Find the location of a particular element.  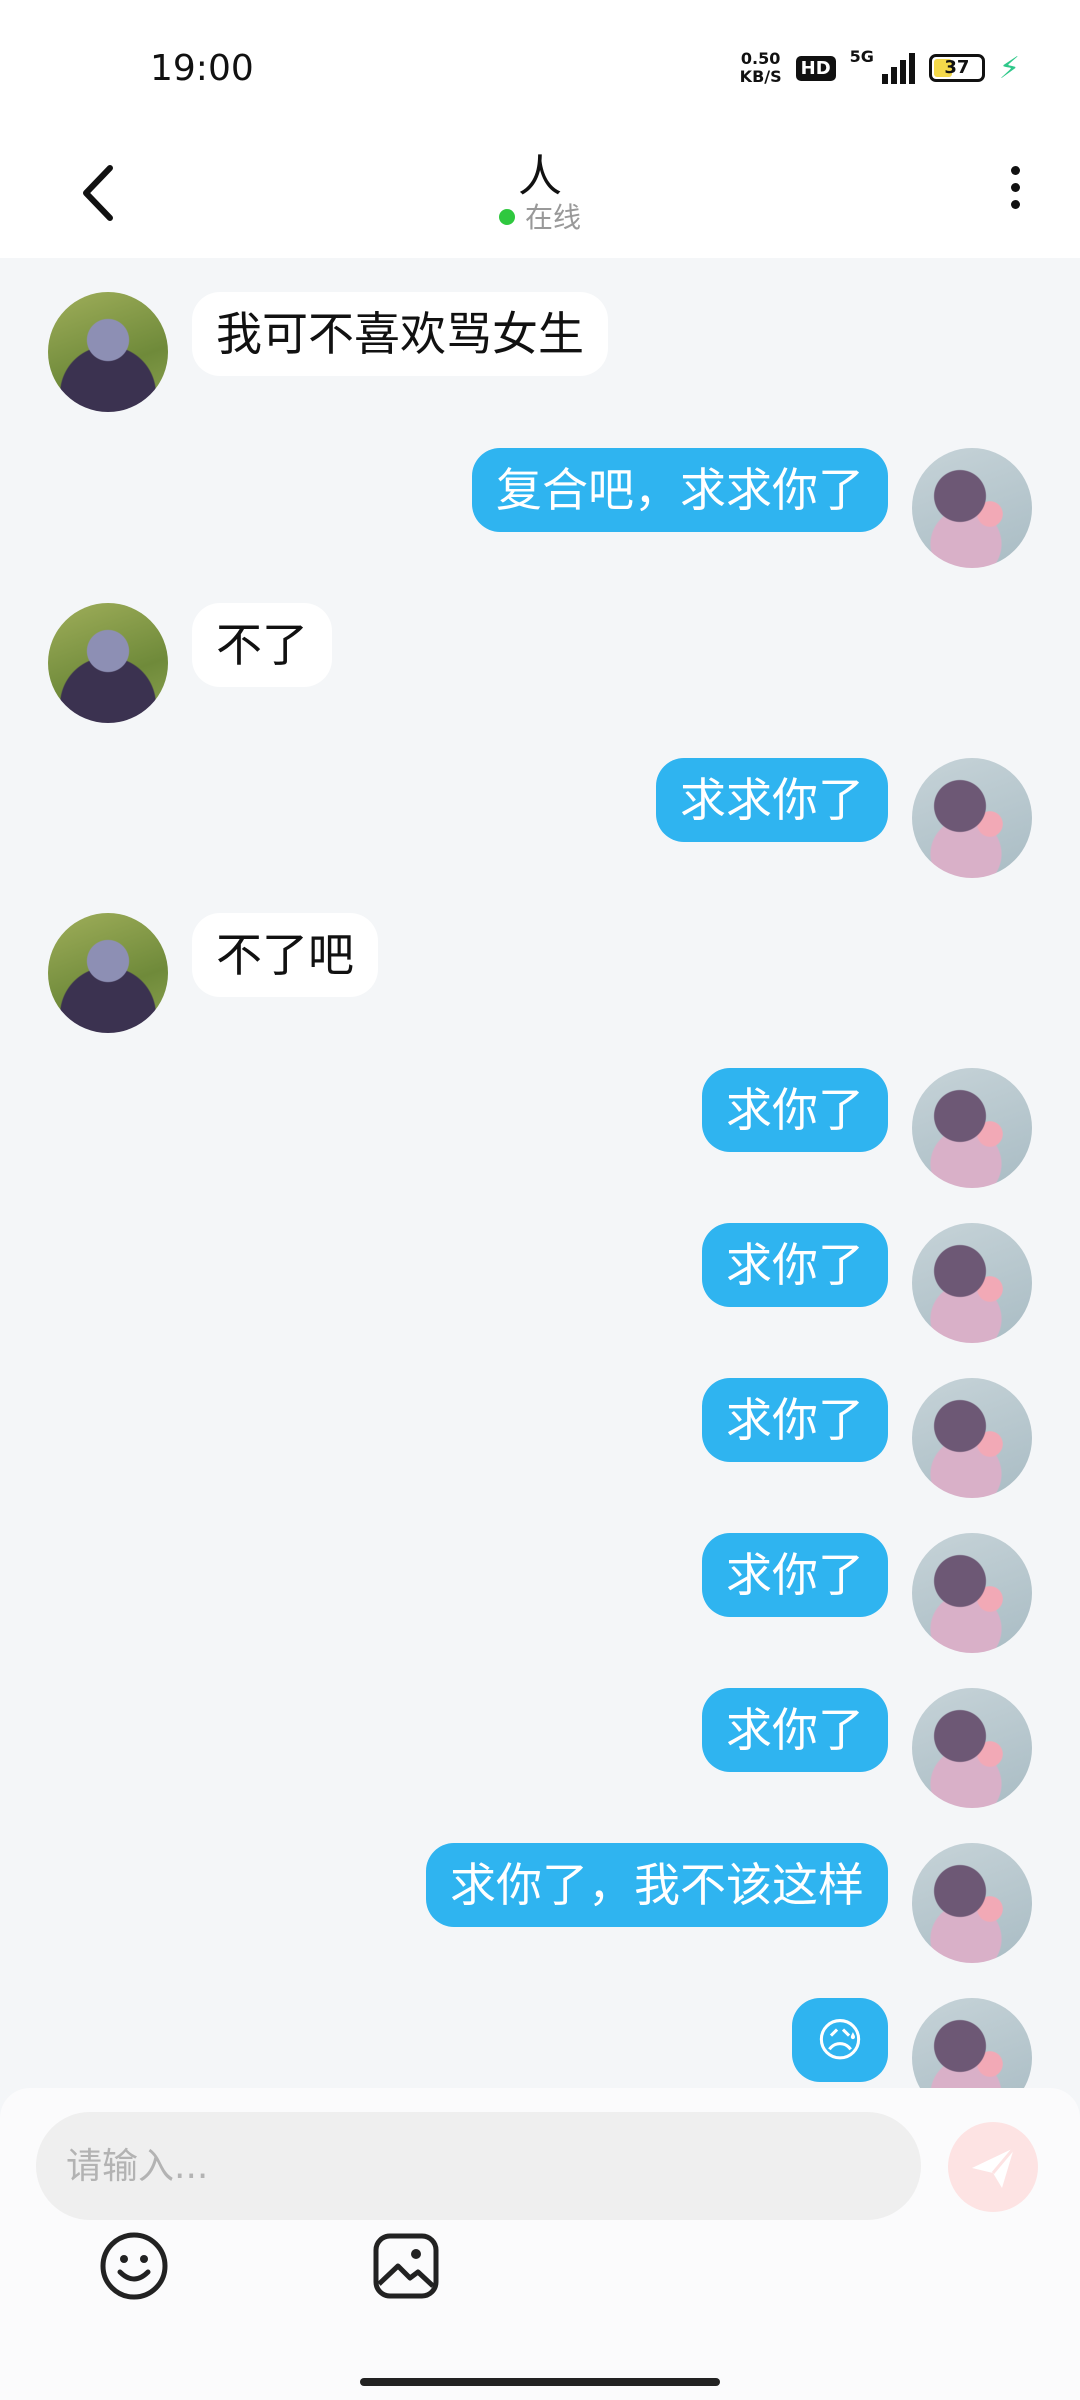

battery-icon: 37 is located at coordinates (956, 68).